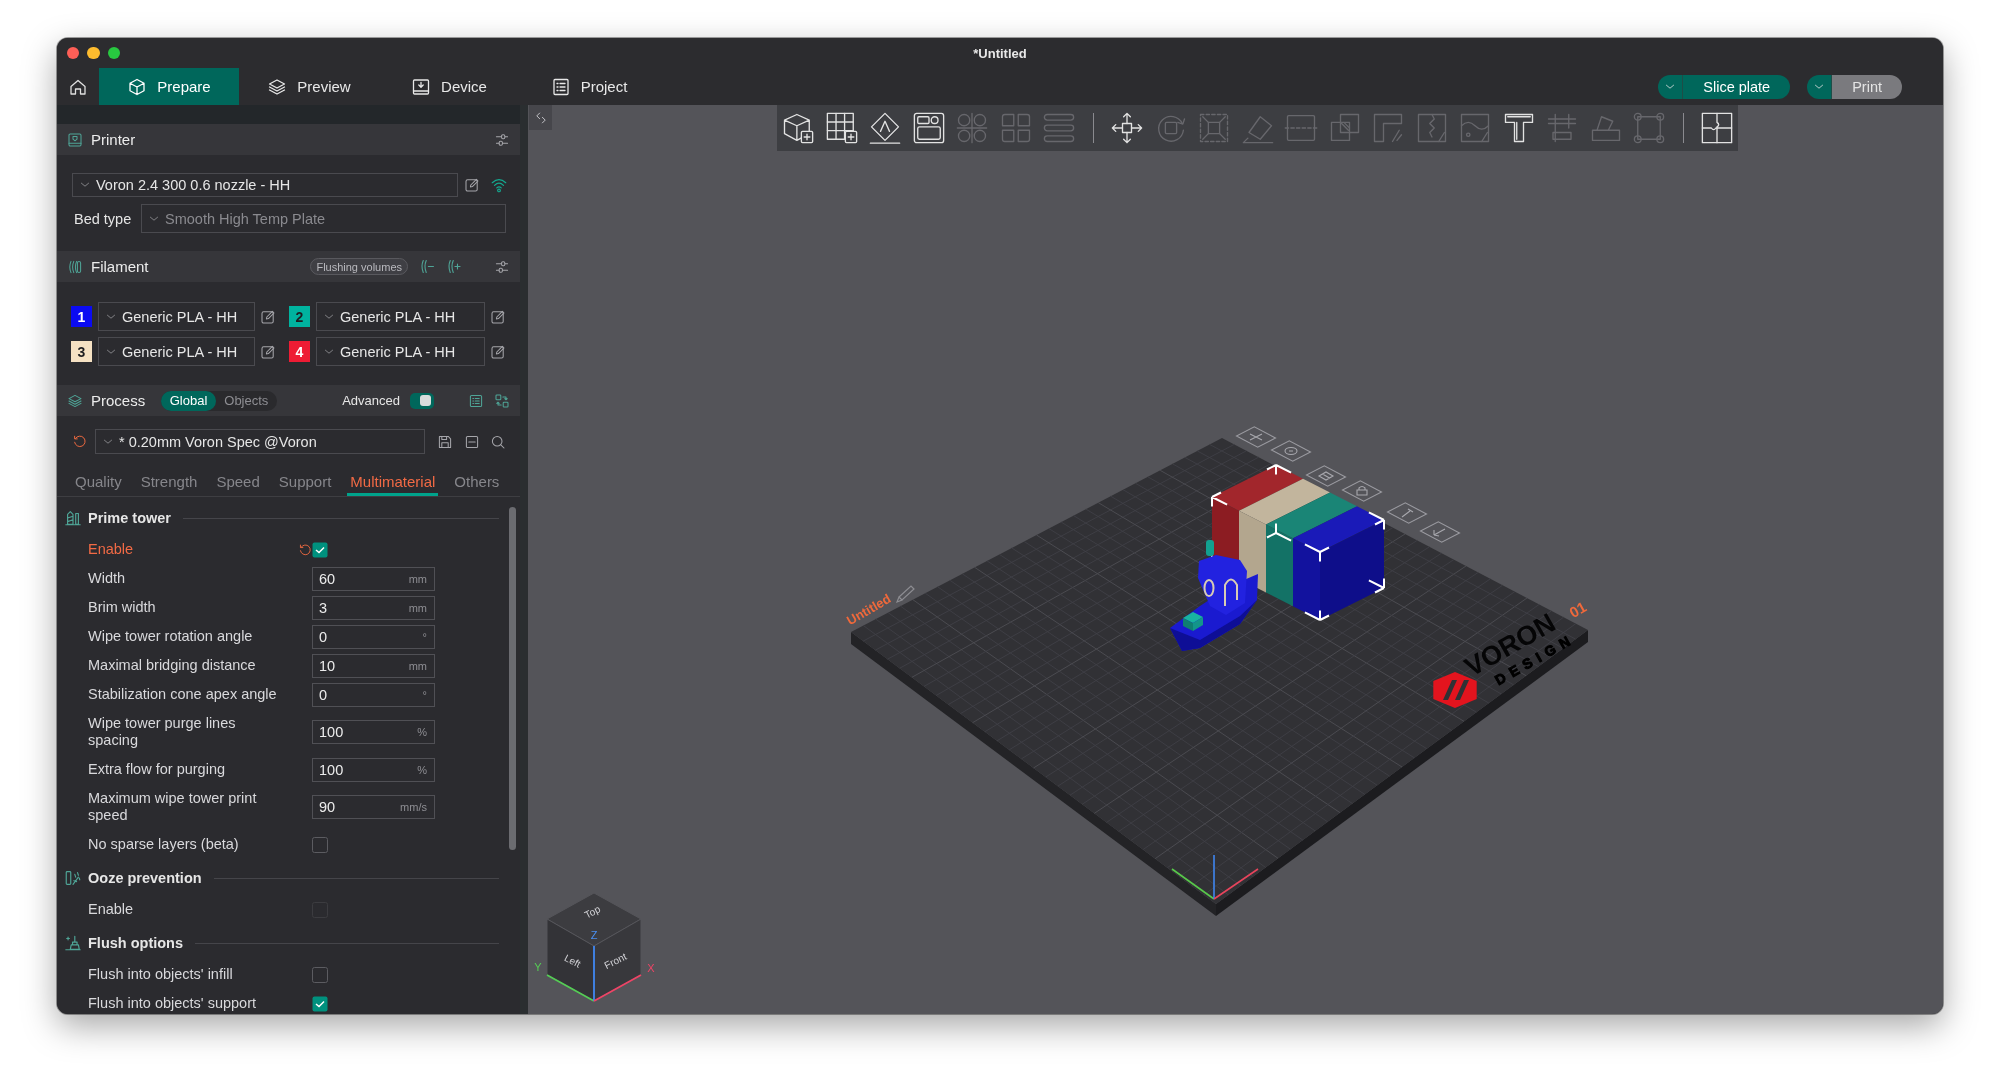 The width and height of the screenshot is (2000, 1090). What do you see at coordinates (417, 607) in the screenshot?
I see `unit-label: mm` at bounding box center [417, 607].